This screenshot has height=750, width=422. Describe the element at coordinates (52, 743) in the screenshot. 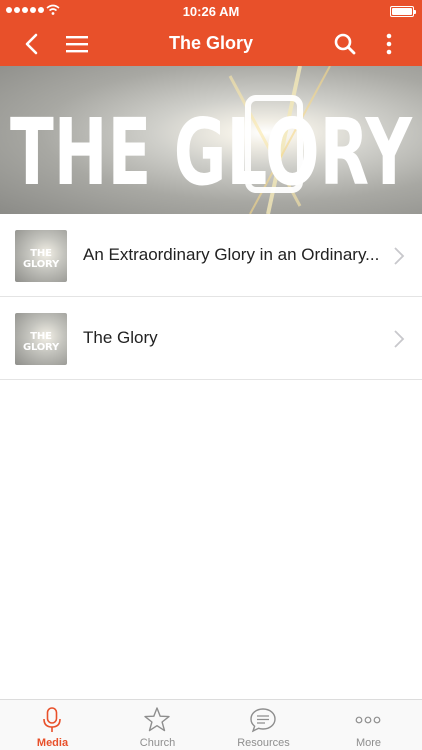

I see `tab-media-label: Media` at that location.